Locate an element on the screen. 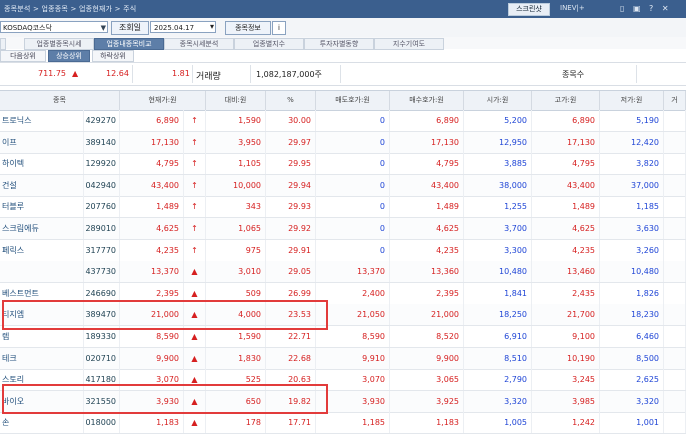 This screenshot has height=440, width=686. cell-name: 하이텍 is located at coordinates (42, 164).